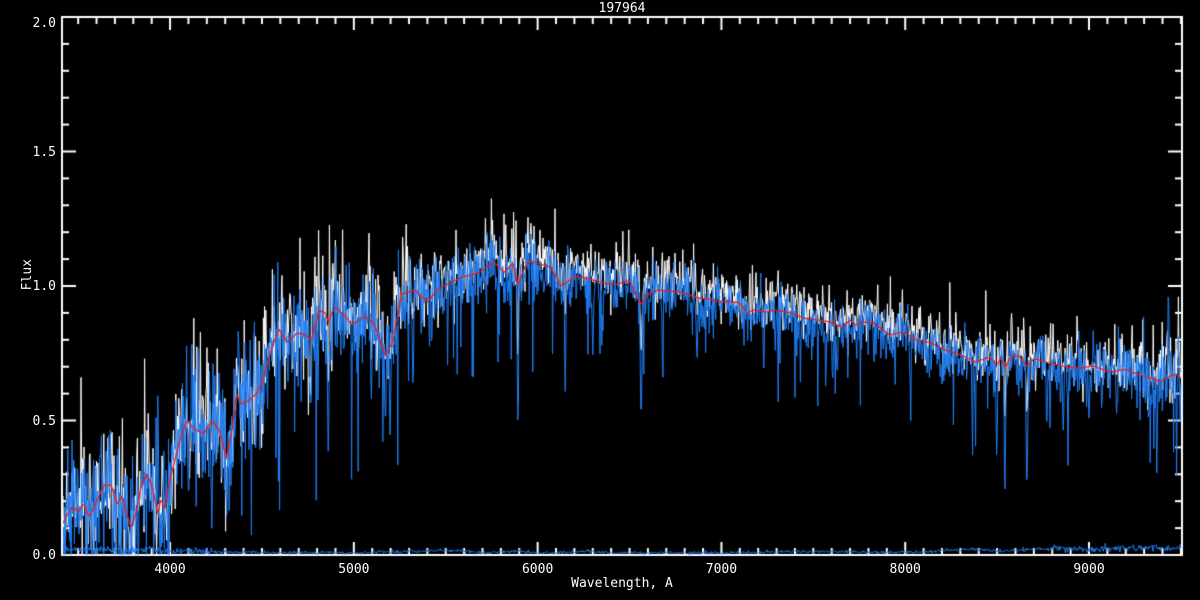 The height and width of the screenshot is (600, 1200). Describe the element at coordinates (905, 569) in the screenshot. I see `x-tick-label: 8000` at that location.